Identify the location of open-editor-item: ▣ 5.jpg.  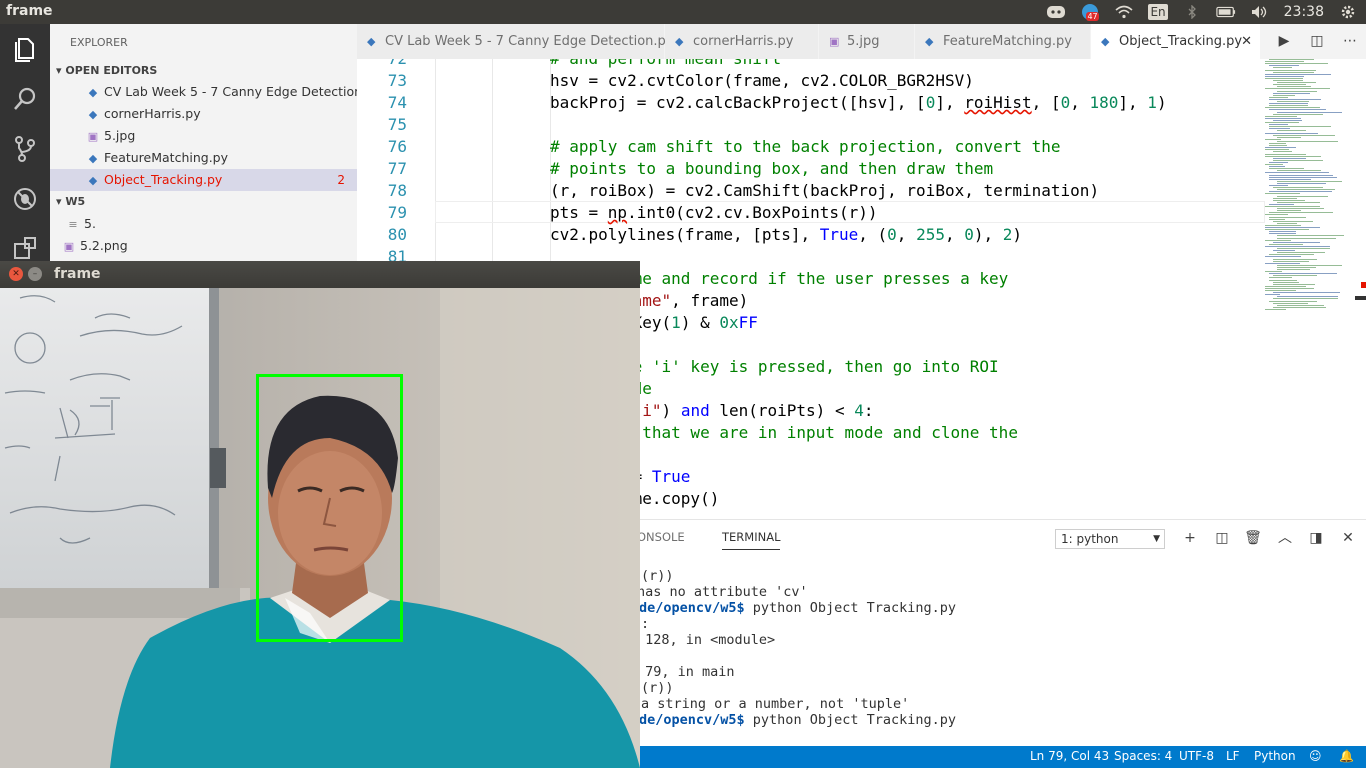
(203, 136).